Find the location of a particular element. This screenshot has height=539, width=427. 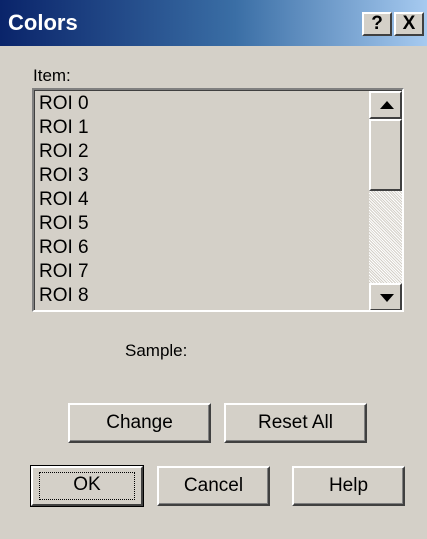

help-button: Help is located at coordinates (348, 486).